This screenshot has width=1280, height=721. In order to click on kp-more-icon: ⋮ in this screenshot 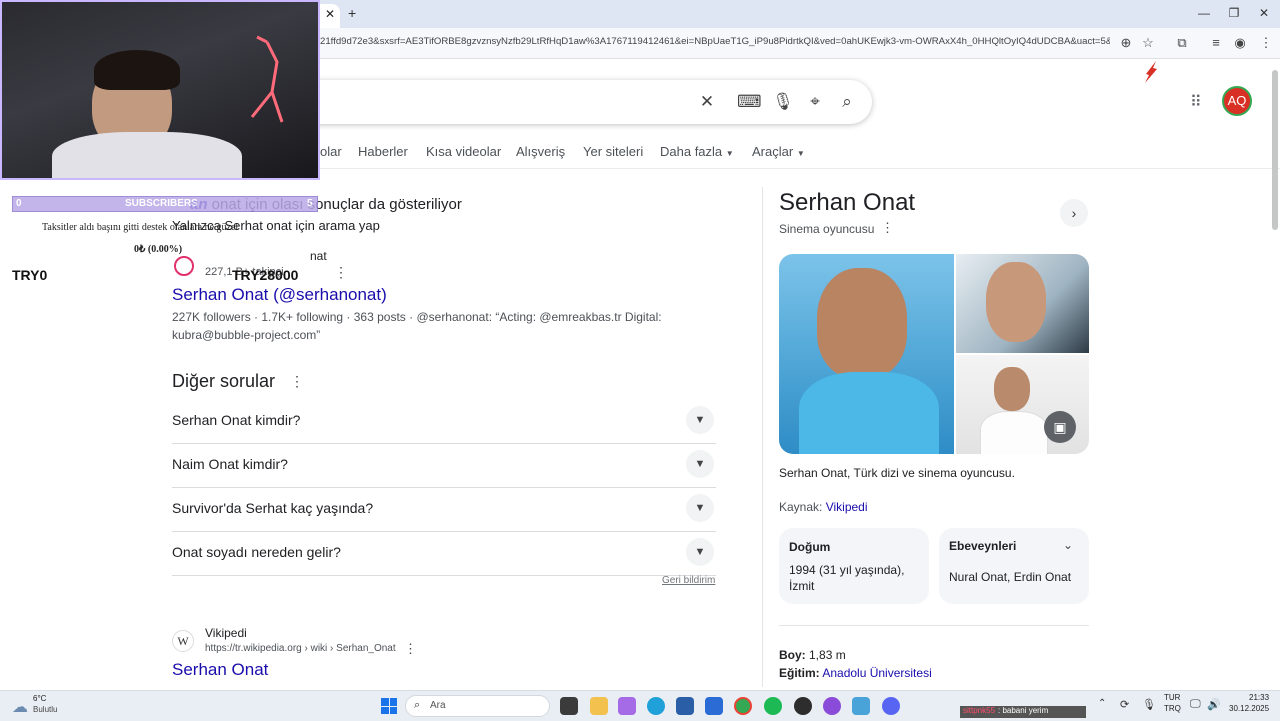, I will do `click(887, 228)`.